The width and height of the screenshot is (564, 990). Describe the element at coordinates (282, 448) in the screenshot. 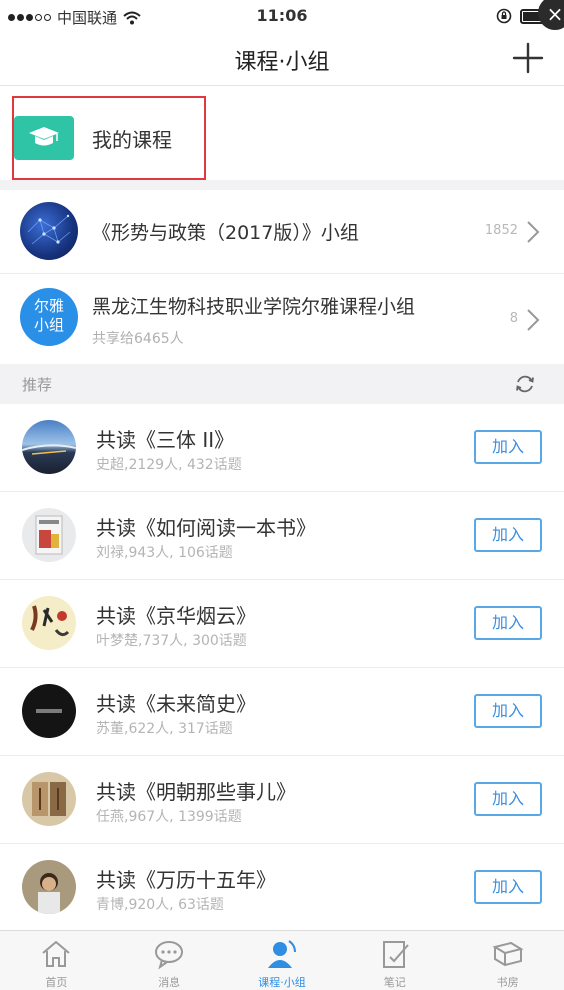

I see `list-item: 共读《三体 II》 史超,2129人, 432话题 加入` at that location.